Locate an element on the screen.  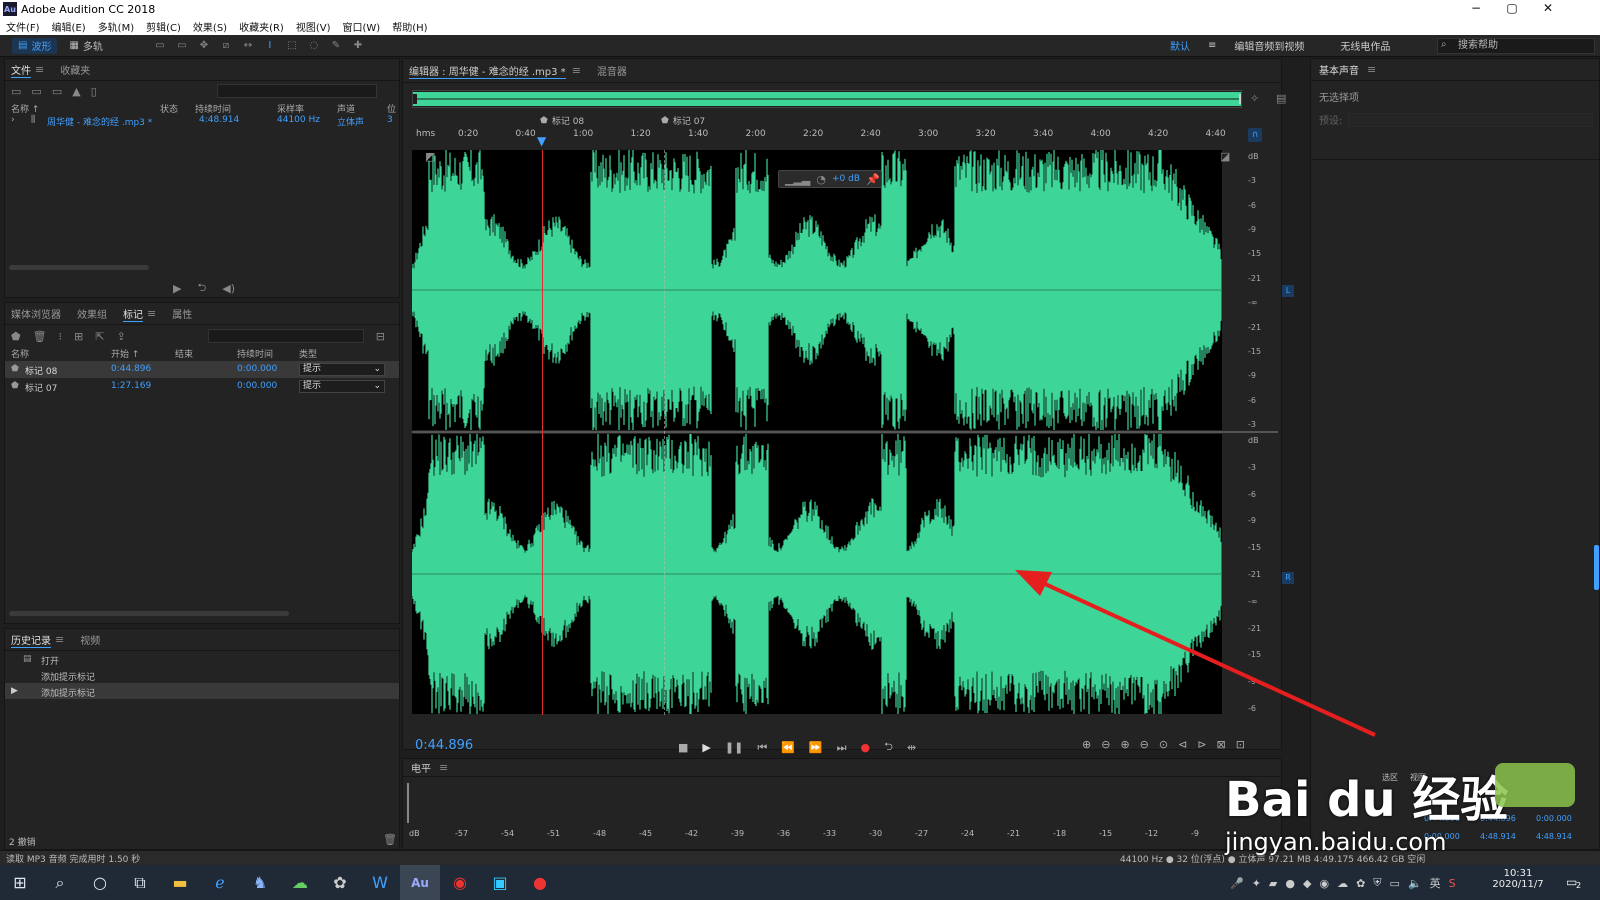
auto-play-icon: ◀) is located at coordinates (228, 288).